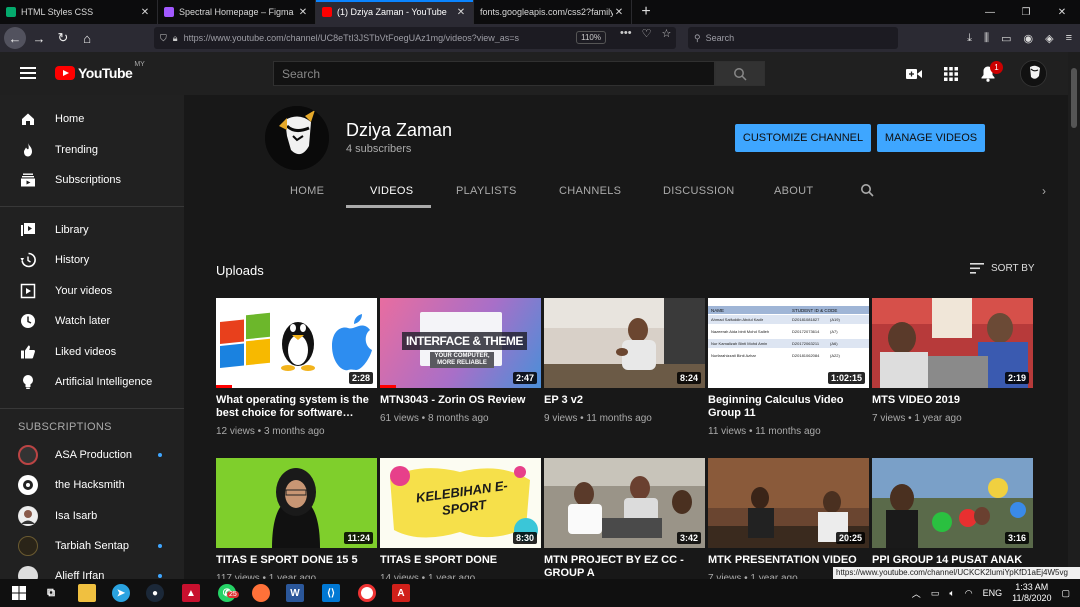 This screenshot has height=607, width=1080. I want to click on file-explorer-icon, so click(87, 593).